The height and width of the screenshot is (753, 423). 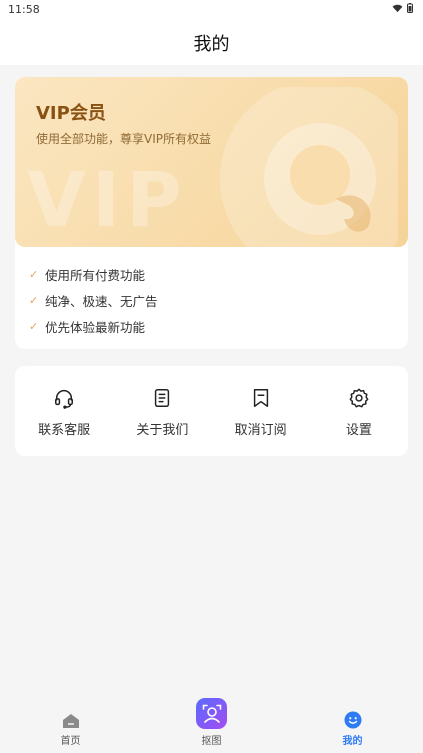 I want to click on vip-watermark: VIP, so click(x=107, y=199).